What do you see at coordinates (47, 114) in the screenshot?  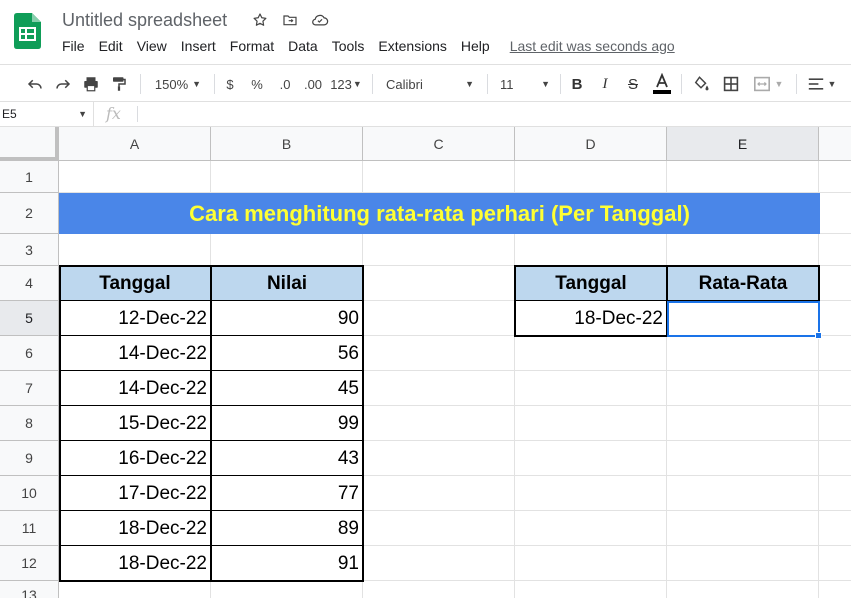 I see `name-box: E5 ▼` at bounding box center [47, 114].